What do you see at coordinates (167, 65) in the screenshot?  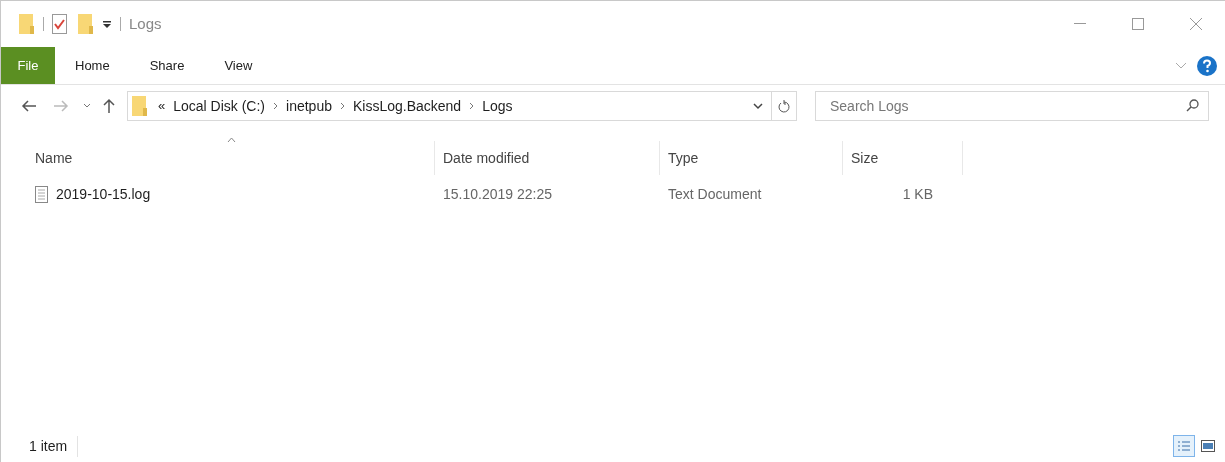 I see `ribbon-tab: Share` at bounding box center [167, 65].